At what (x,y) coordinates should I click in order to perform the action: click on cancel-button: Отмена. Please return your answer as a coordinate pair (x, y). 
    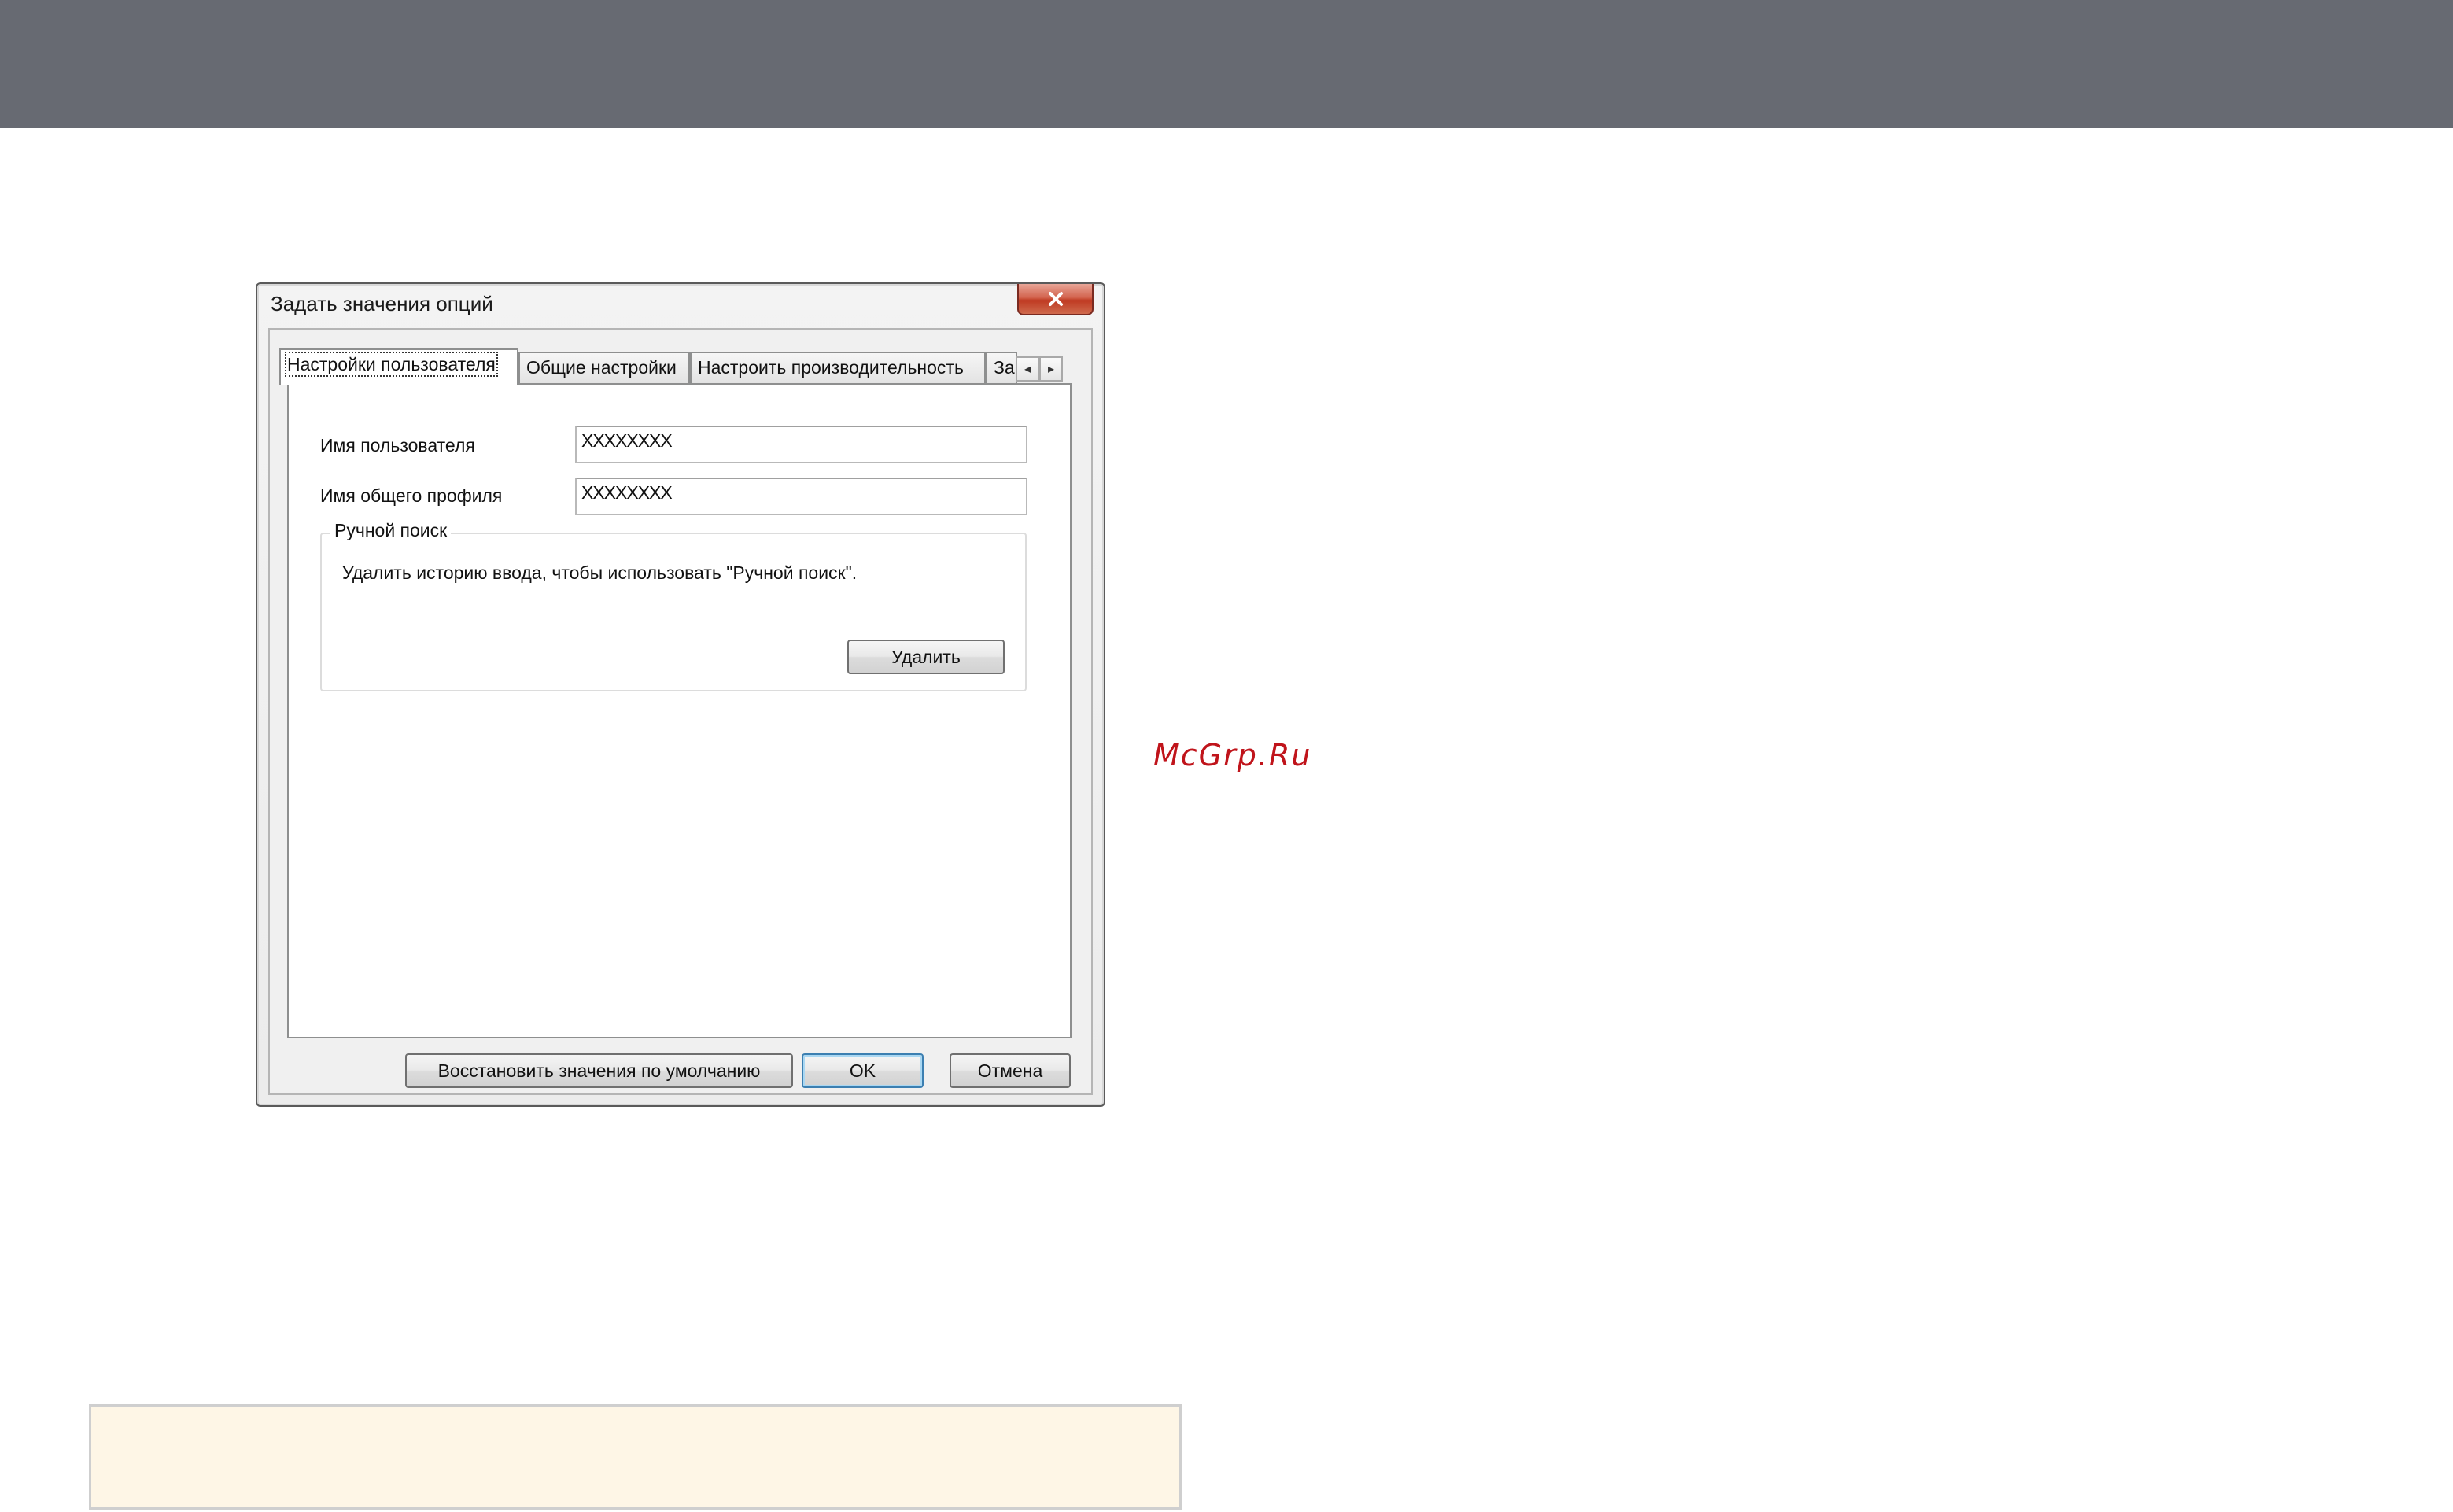
    Looking at the image, I should click on (1010, 1070).